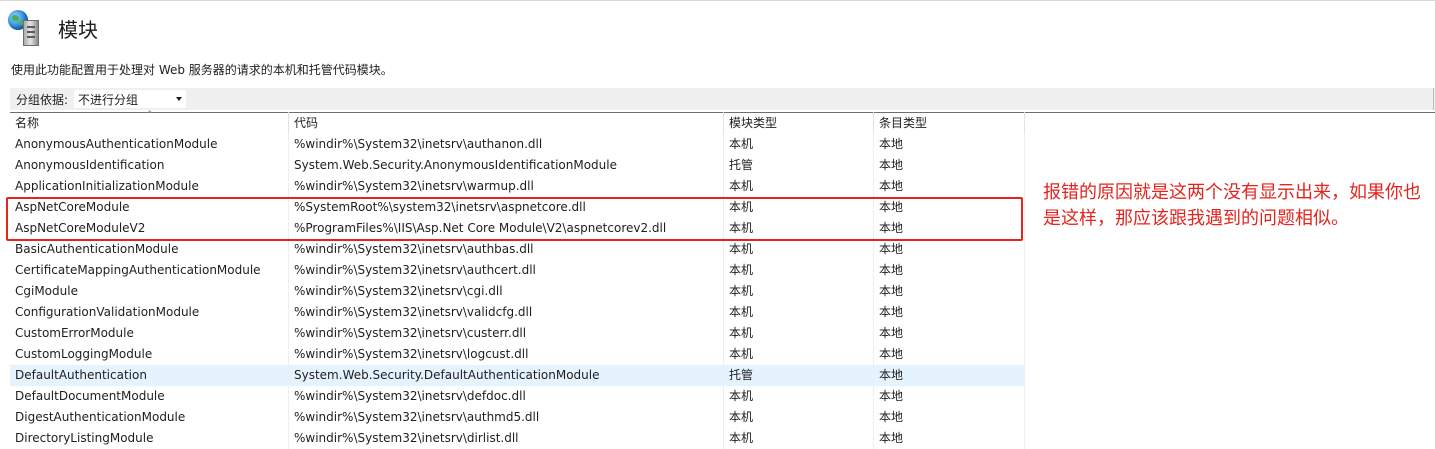 The height and width of the screenshot is (449, 1435). I want to click on cell-code: %windir%\System32\inetsrv\authmd5.dll, so click(506, 417).